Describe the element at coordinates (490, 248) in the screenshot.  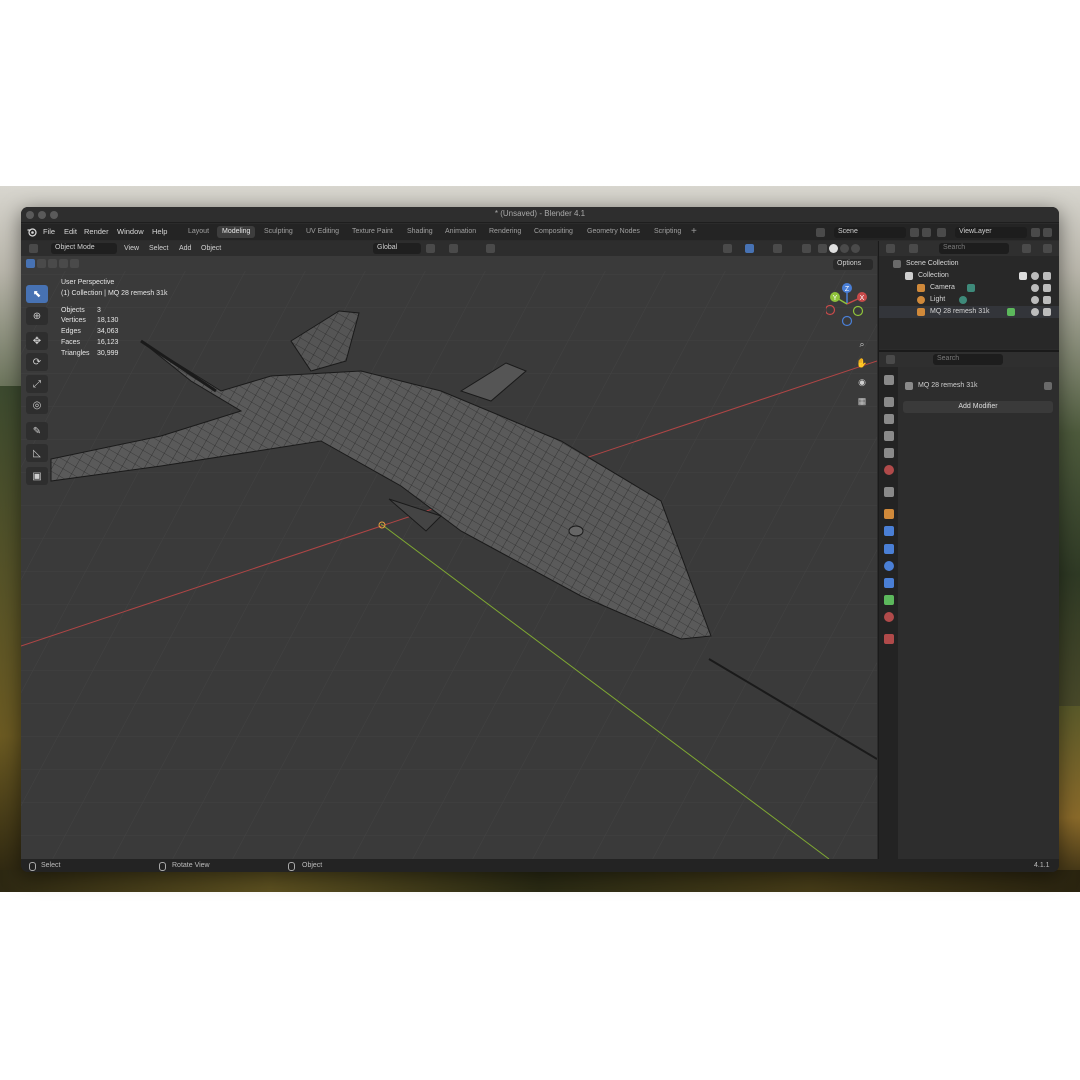
I see `proportional-edit-icon` at that location.